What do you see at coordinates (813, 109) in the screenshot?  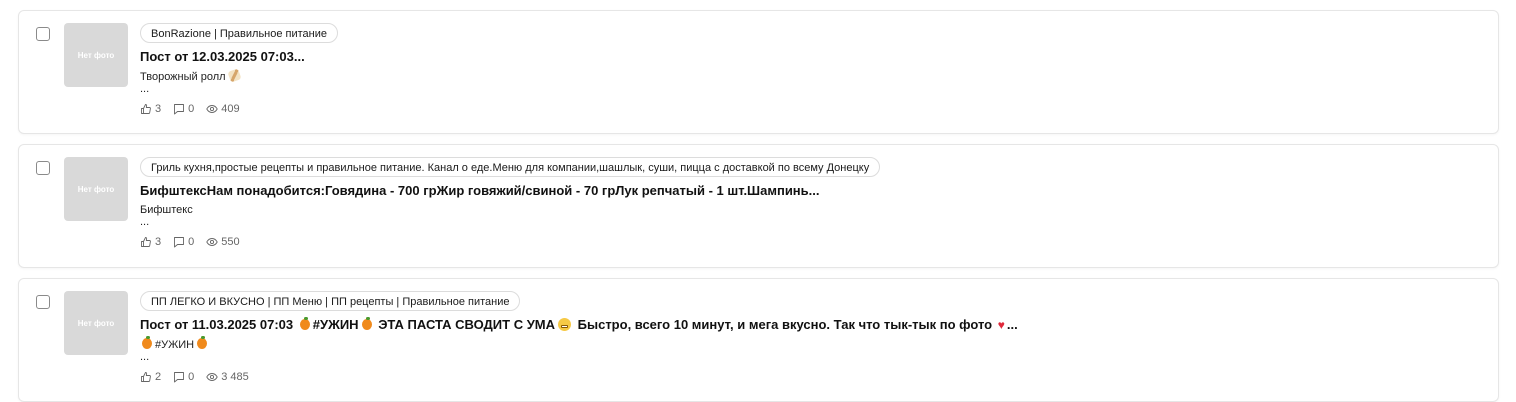 I see `post-stats: 3 0 409` at bounding box center [813, 109].